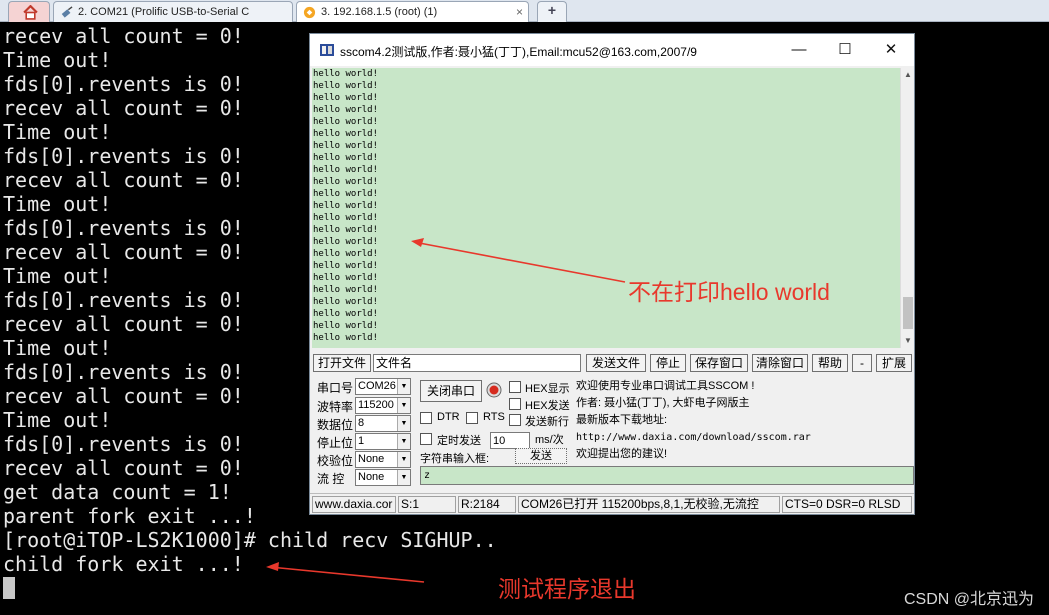  I want to click on annotation-exit: 测试程序退出, so click(567, 589).